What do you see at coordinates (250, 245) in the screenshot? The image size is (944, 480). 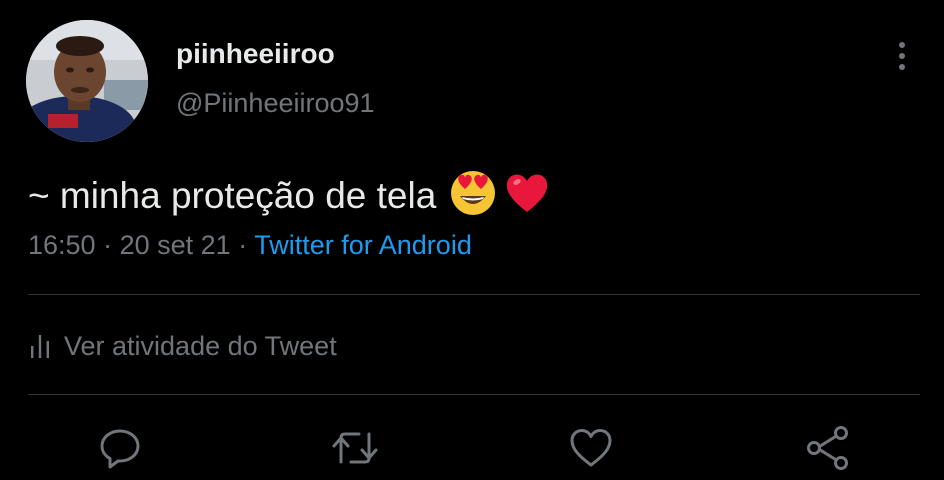 I see `tweet-meta: 16:50 · 20 set 21 · Twitter for Android` at bounding box center [250, 245].